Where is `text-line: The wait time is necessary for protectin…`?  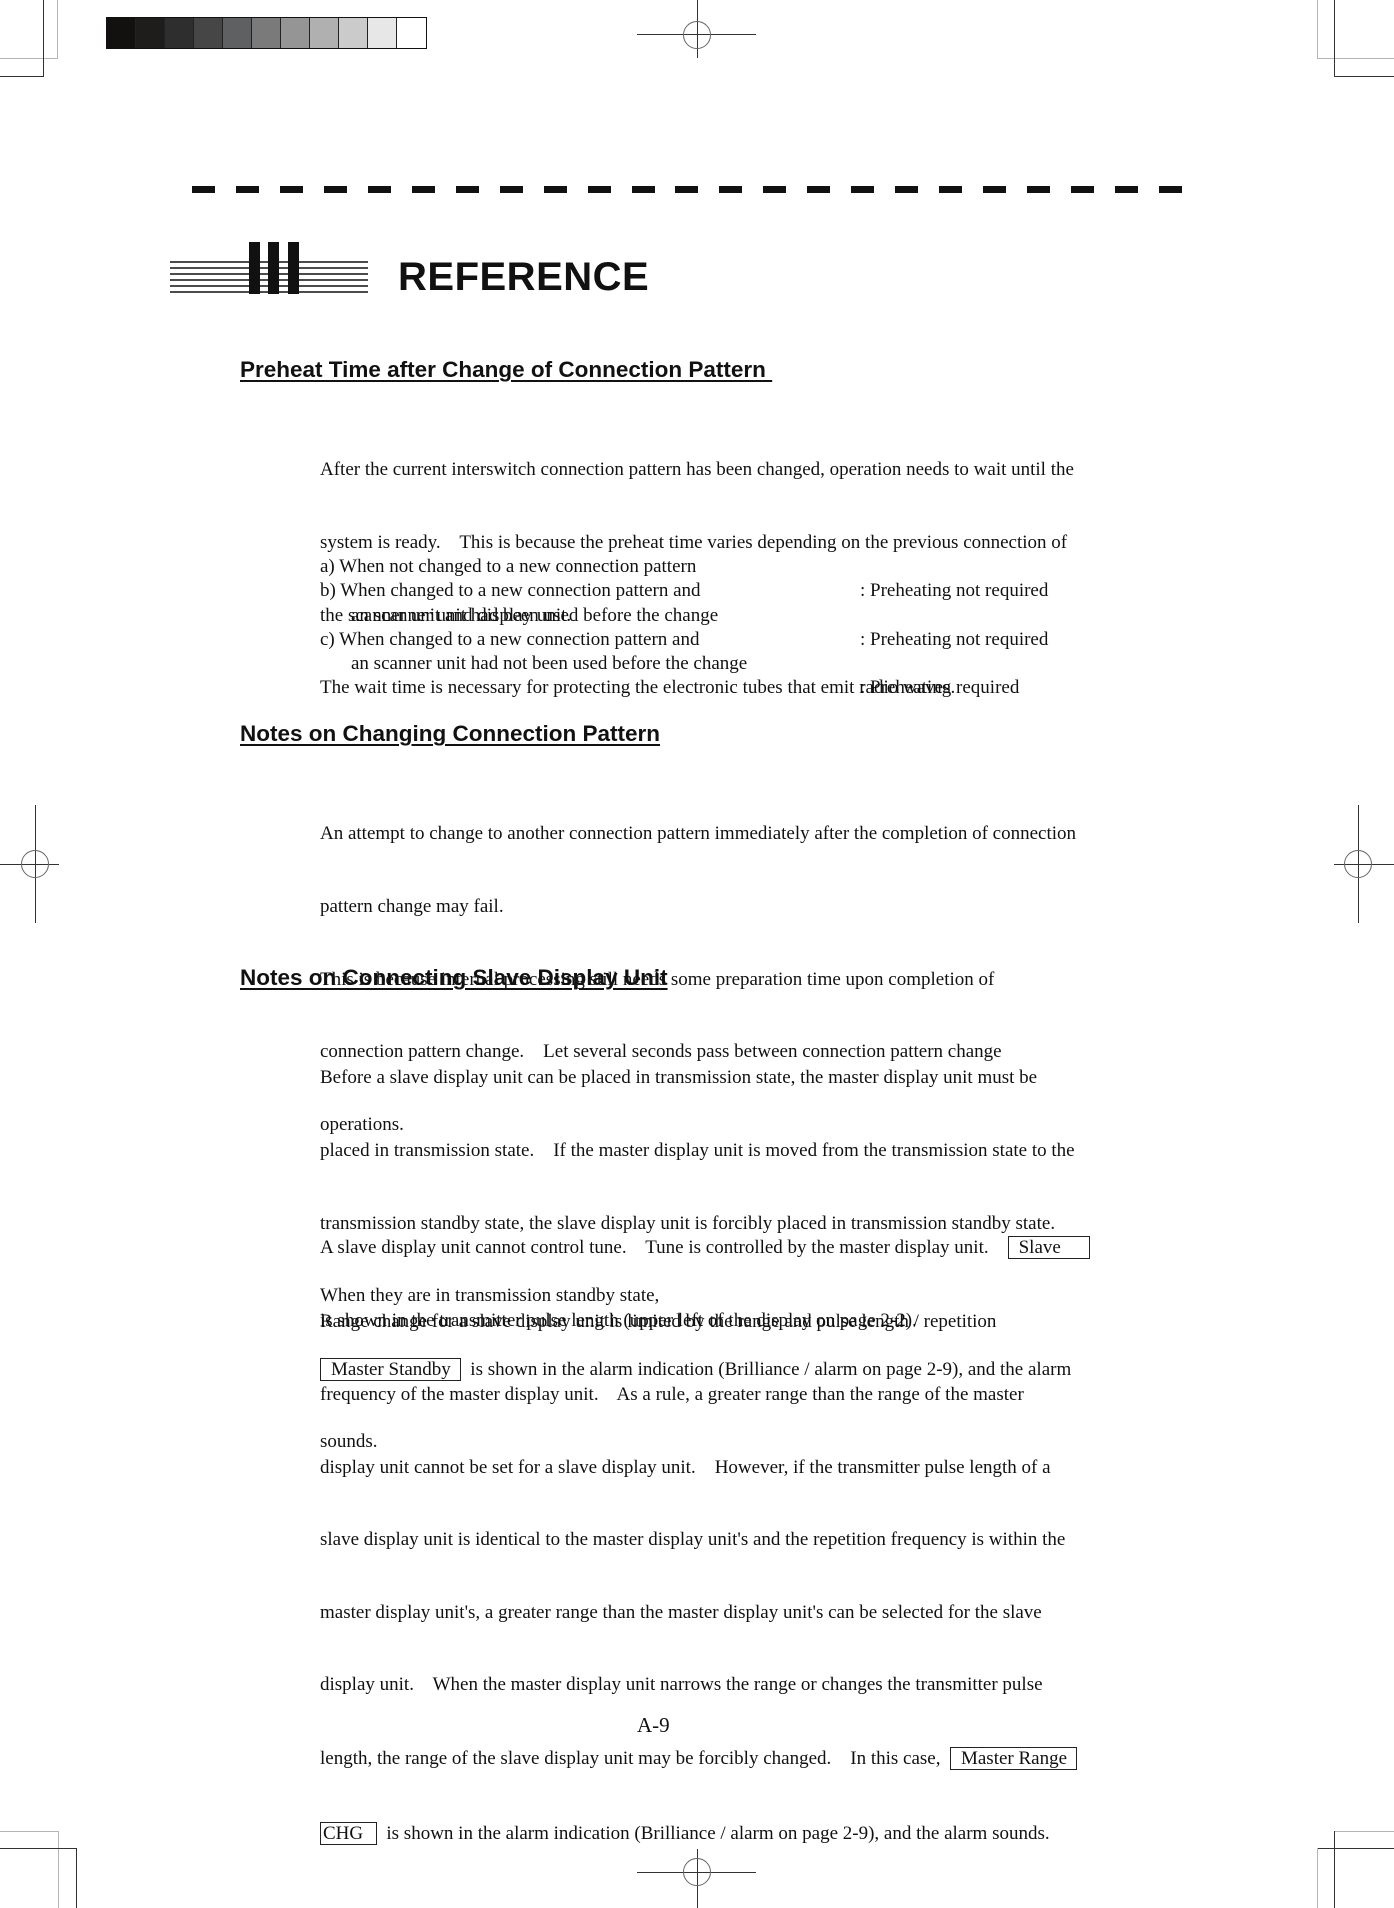 text-line: The wait time is necessary for protectin… is located at coordinates (638, 688).